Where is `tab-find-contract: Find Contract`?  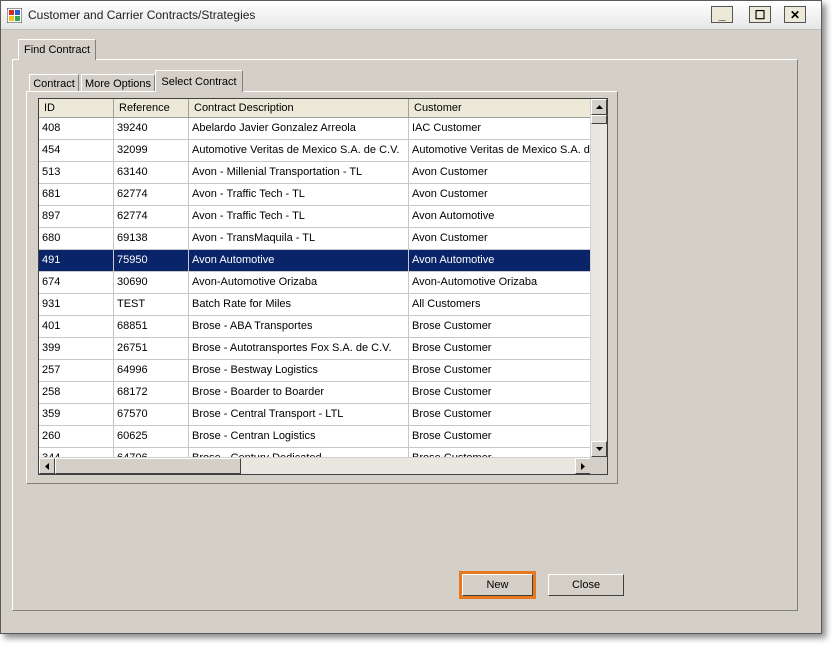 tab-find-contract: Find Contract is located at coordinates (57, 49).